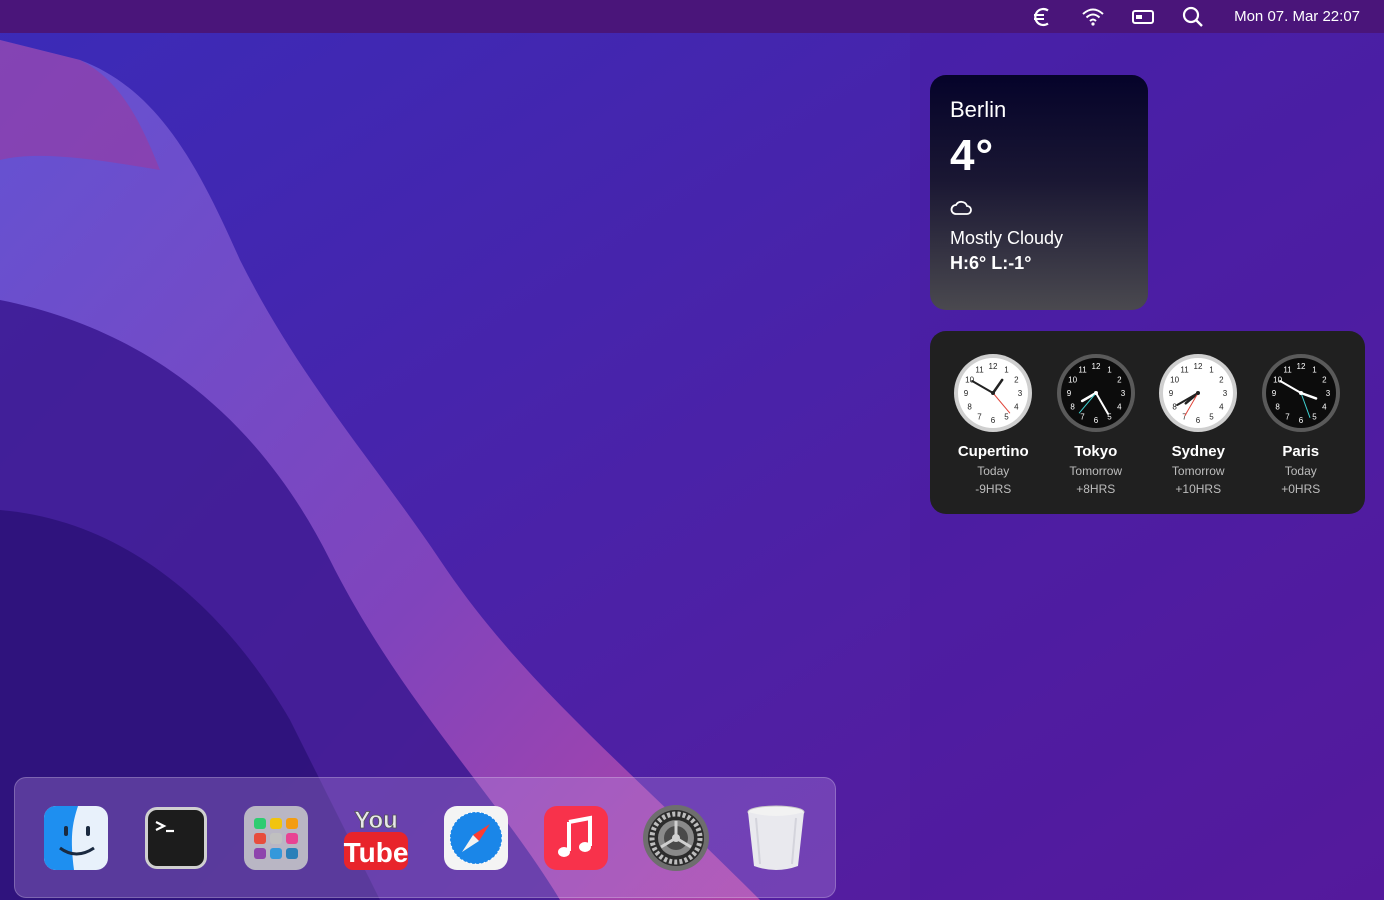  What do you see at coordinates (978, 109) in the screenshot?
I see `weather-city: Berlin` at bounding box center [978, 109].